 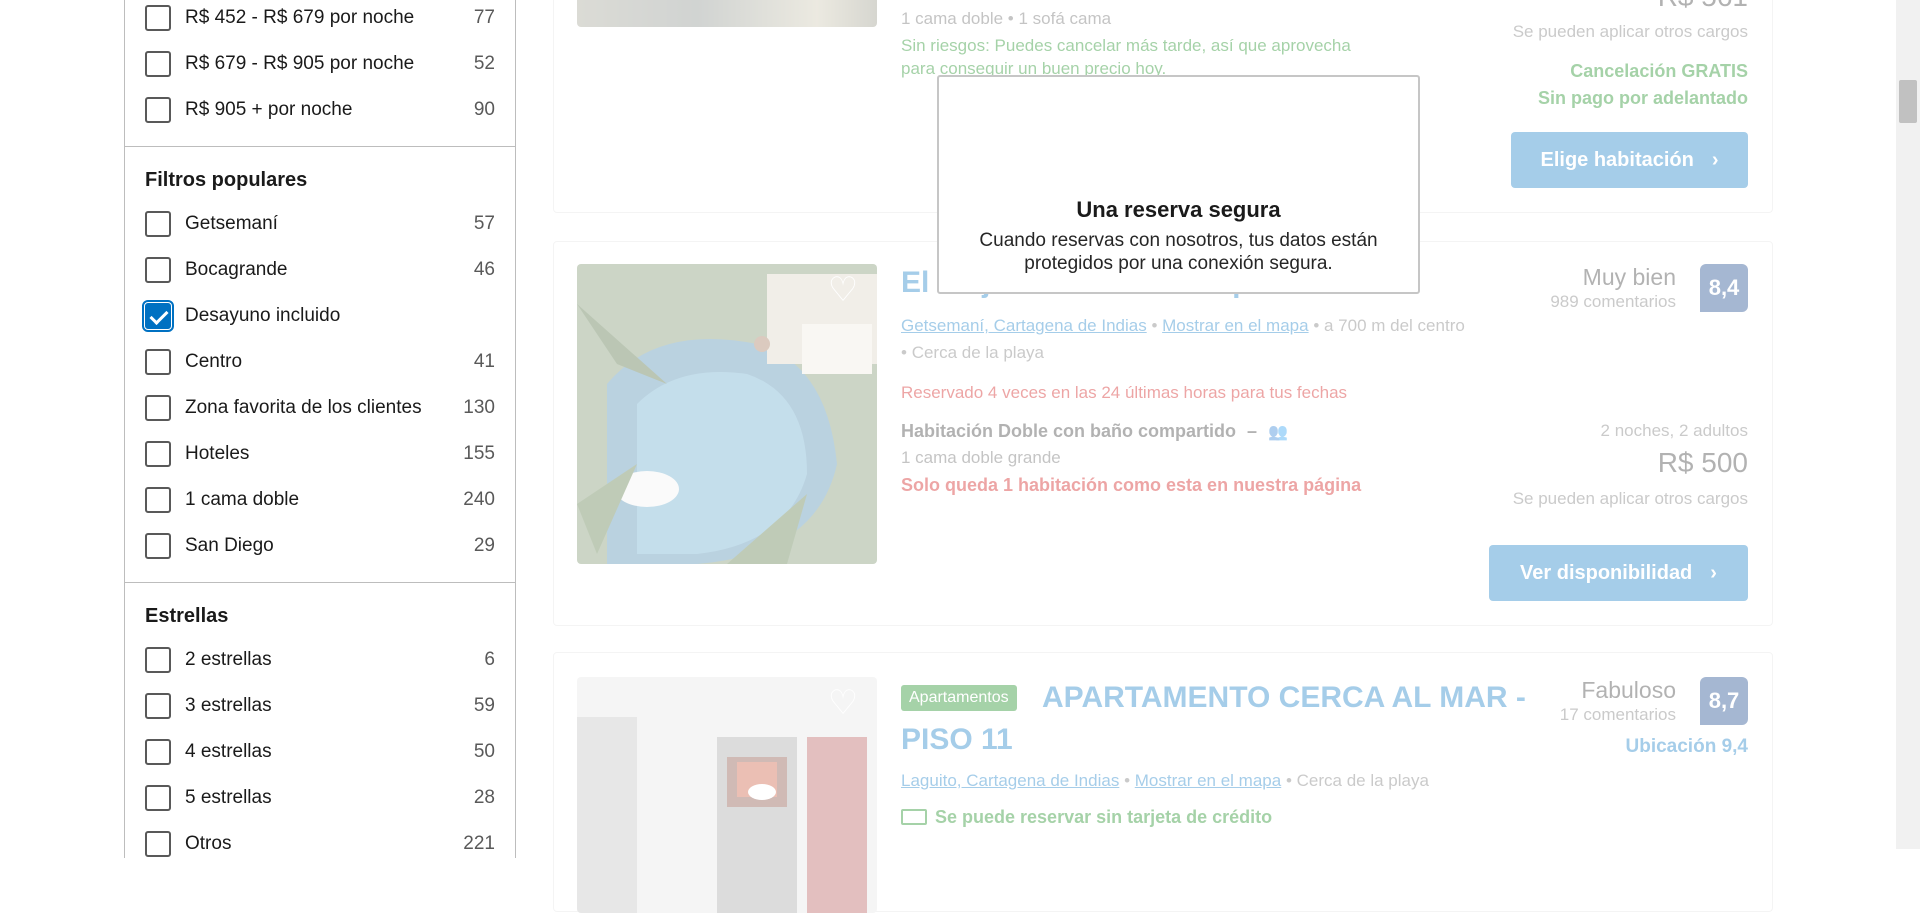 What do you see at coordinates (208, 843) in the screenshot?
I see `filter-label: Otros` at bounding box center [208, 843].